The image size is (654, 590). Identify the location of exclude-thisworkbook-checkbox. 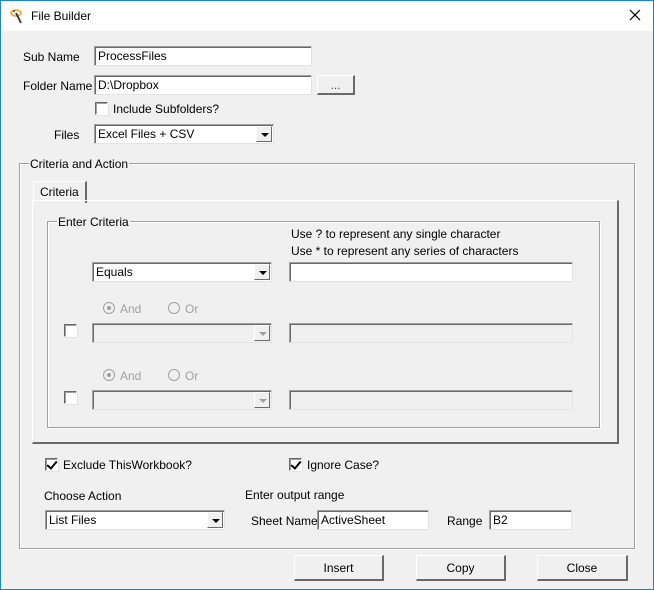
(51, 464).